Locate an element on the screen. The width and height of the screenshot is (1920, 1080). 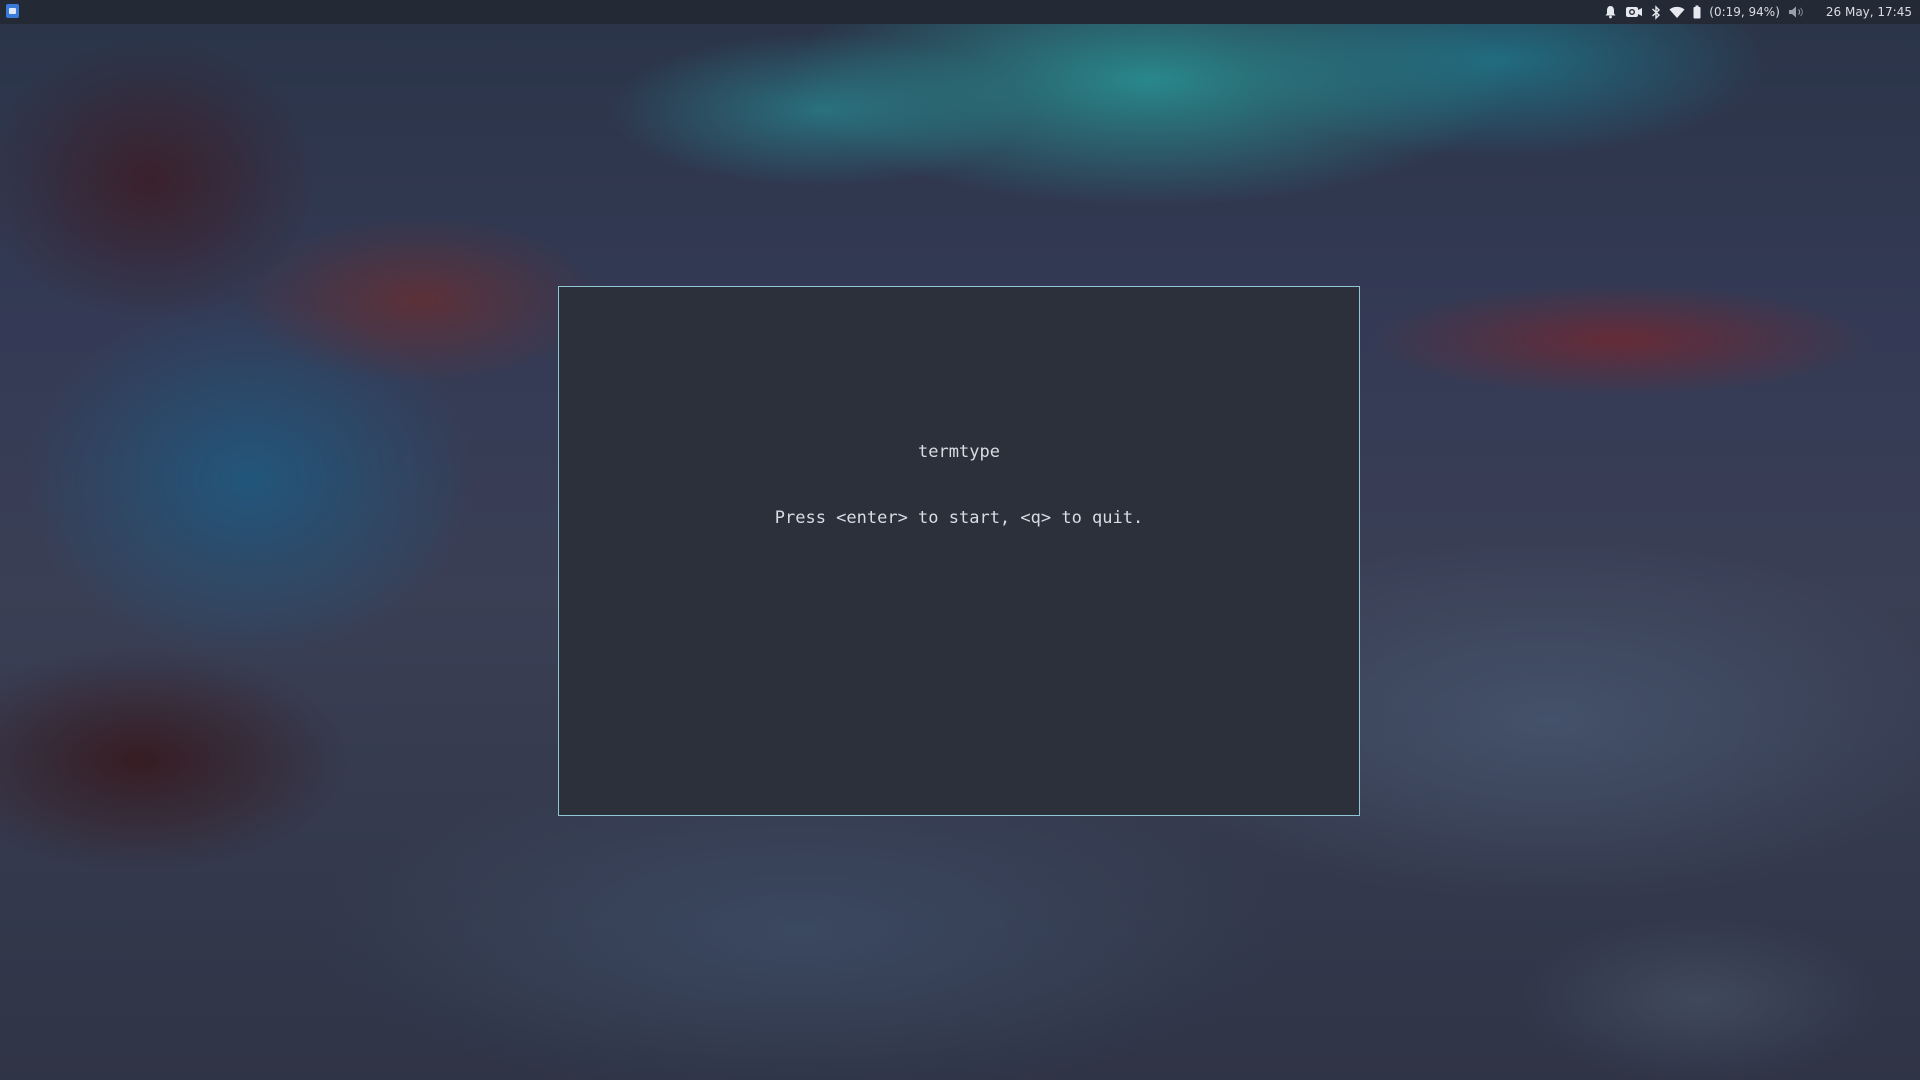
battery-icon is located at coordinates (1697, 12).